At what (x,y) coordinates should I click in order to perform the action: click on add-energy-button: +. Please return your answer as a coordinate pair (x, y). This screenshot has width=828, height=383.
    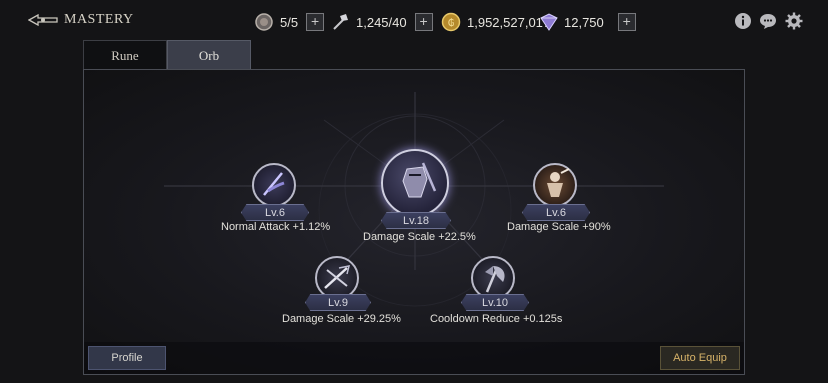
    Looking at the image, I should click on (315, 22).